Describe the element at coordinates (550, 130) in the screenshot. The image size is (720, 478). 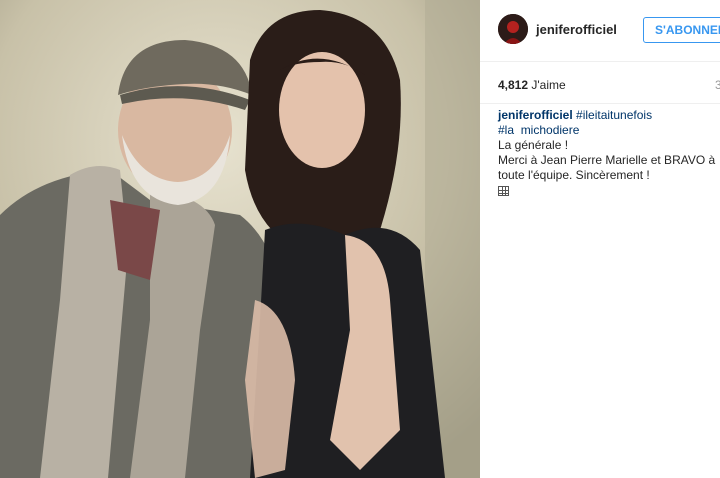
I see `mention-michodiere: michodiere` at that location.